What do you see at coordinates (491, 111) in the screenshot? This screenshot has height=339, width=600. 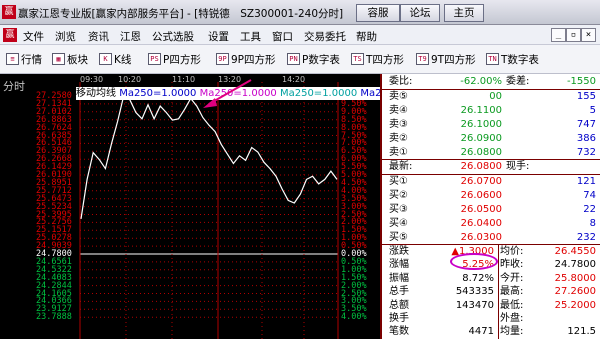 I see `sell-level-row: 卖④ 26.1100 5` at bounding box center [491, 111].